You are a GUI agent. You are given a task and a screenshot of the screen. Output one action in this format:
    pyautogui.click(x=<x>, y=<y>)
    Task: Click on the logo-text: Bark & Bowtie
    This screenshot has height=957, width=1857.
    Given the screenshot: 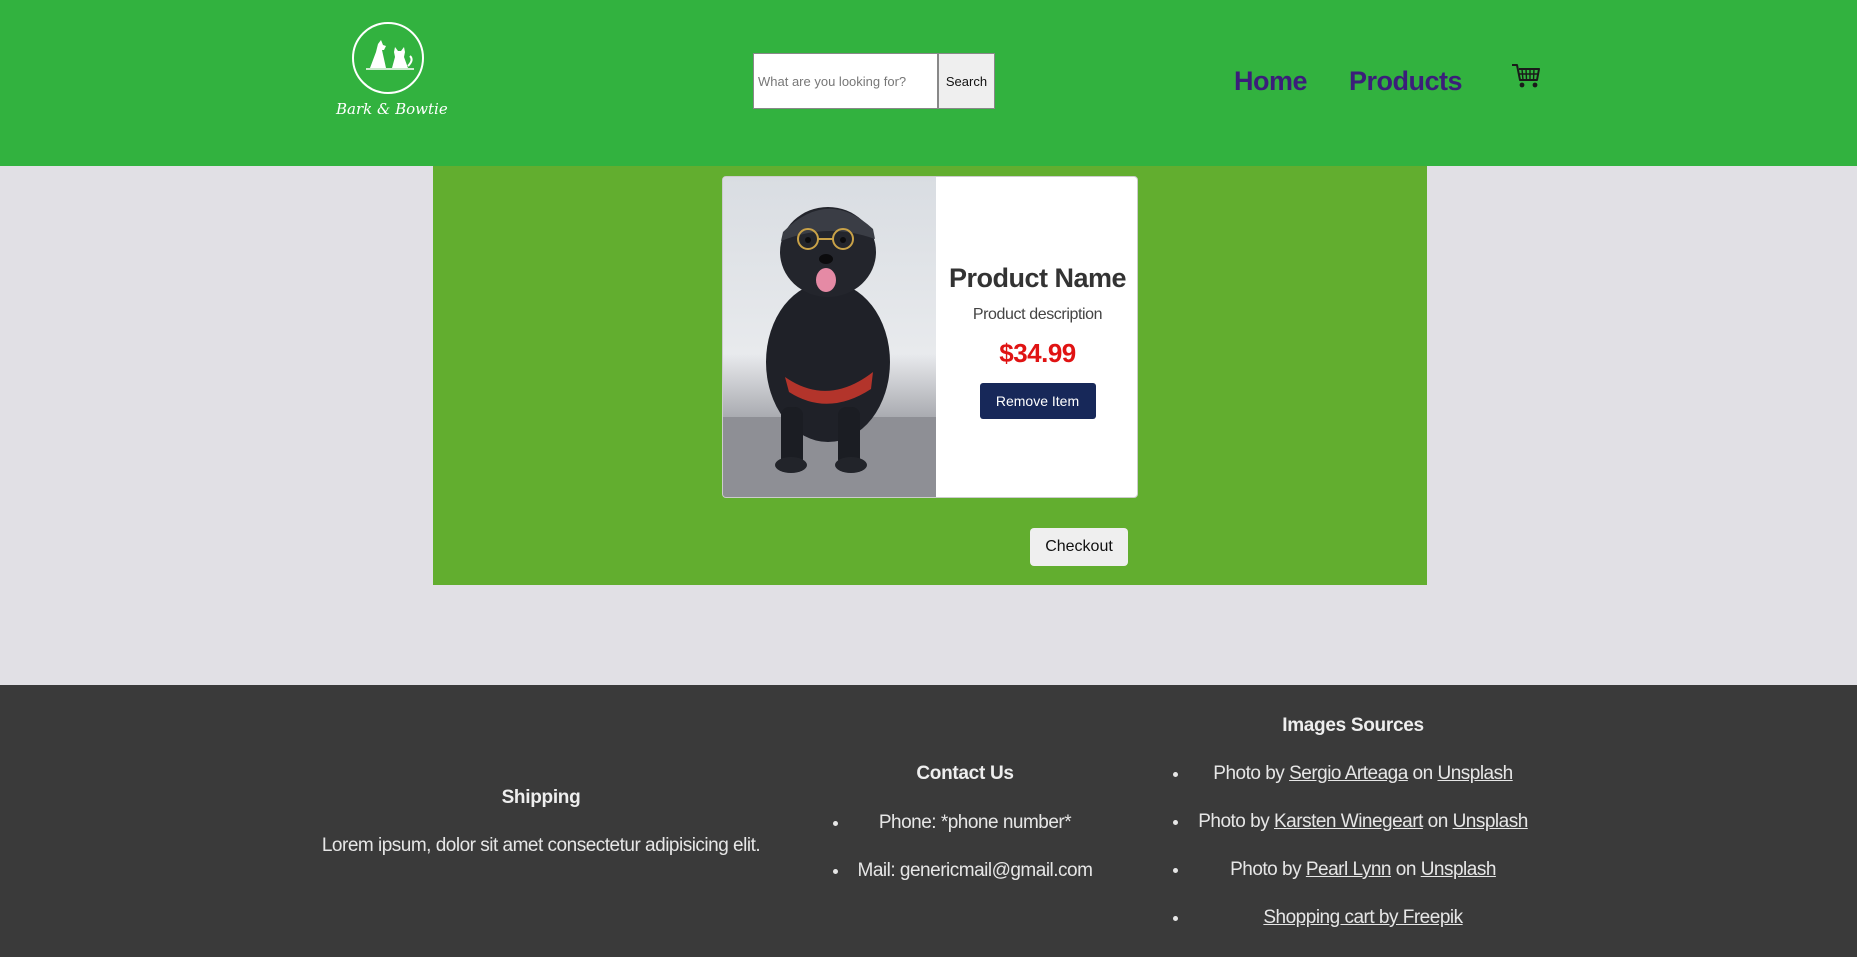 What is the action you would take?
    pyautogui.click(x=392, y=109)
    